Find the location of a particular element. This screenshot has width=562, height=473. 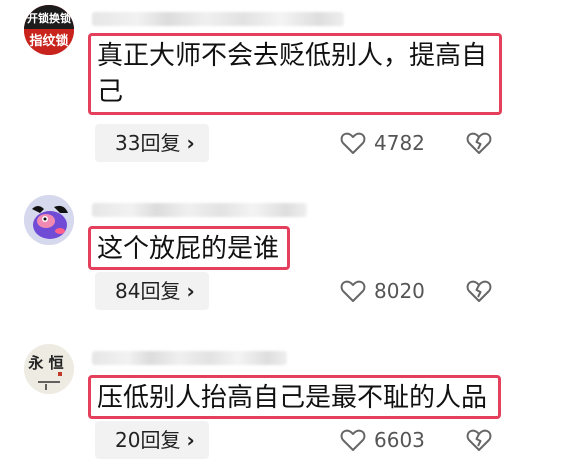

avatar: 永 恒 is located at coordinates (49, 369).